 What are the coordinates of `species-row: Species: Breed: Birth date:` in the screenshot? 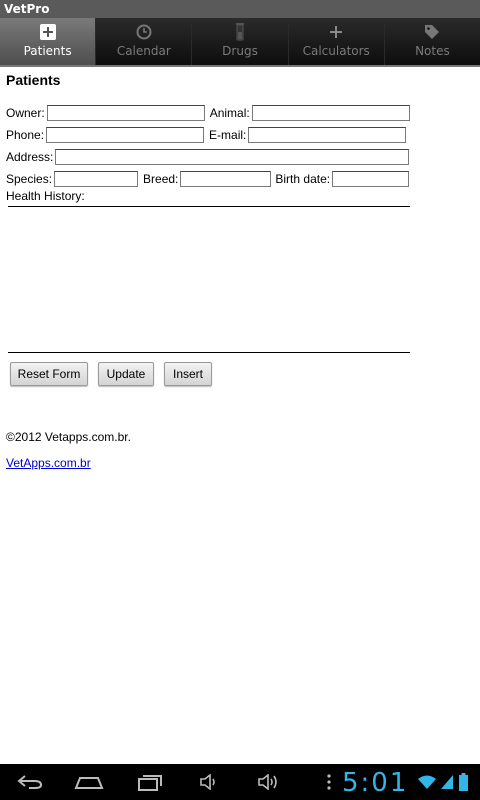 It's located at (208, 179).